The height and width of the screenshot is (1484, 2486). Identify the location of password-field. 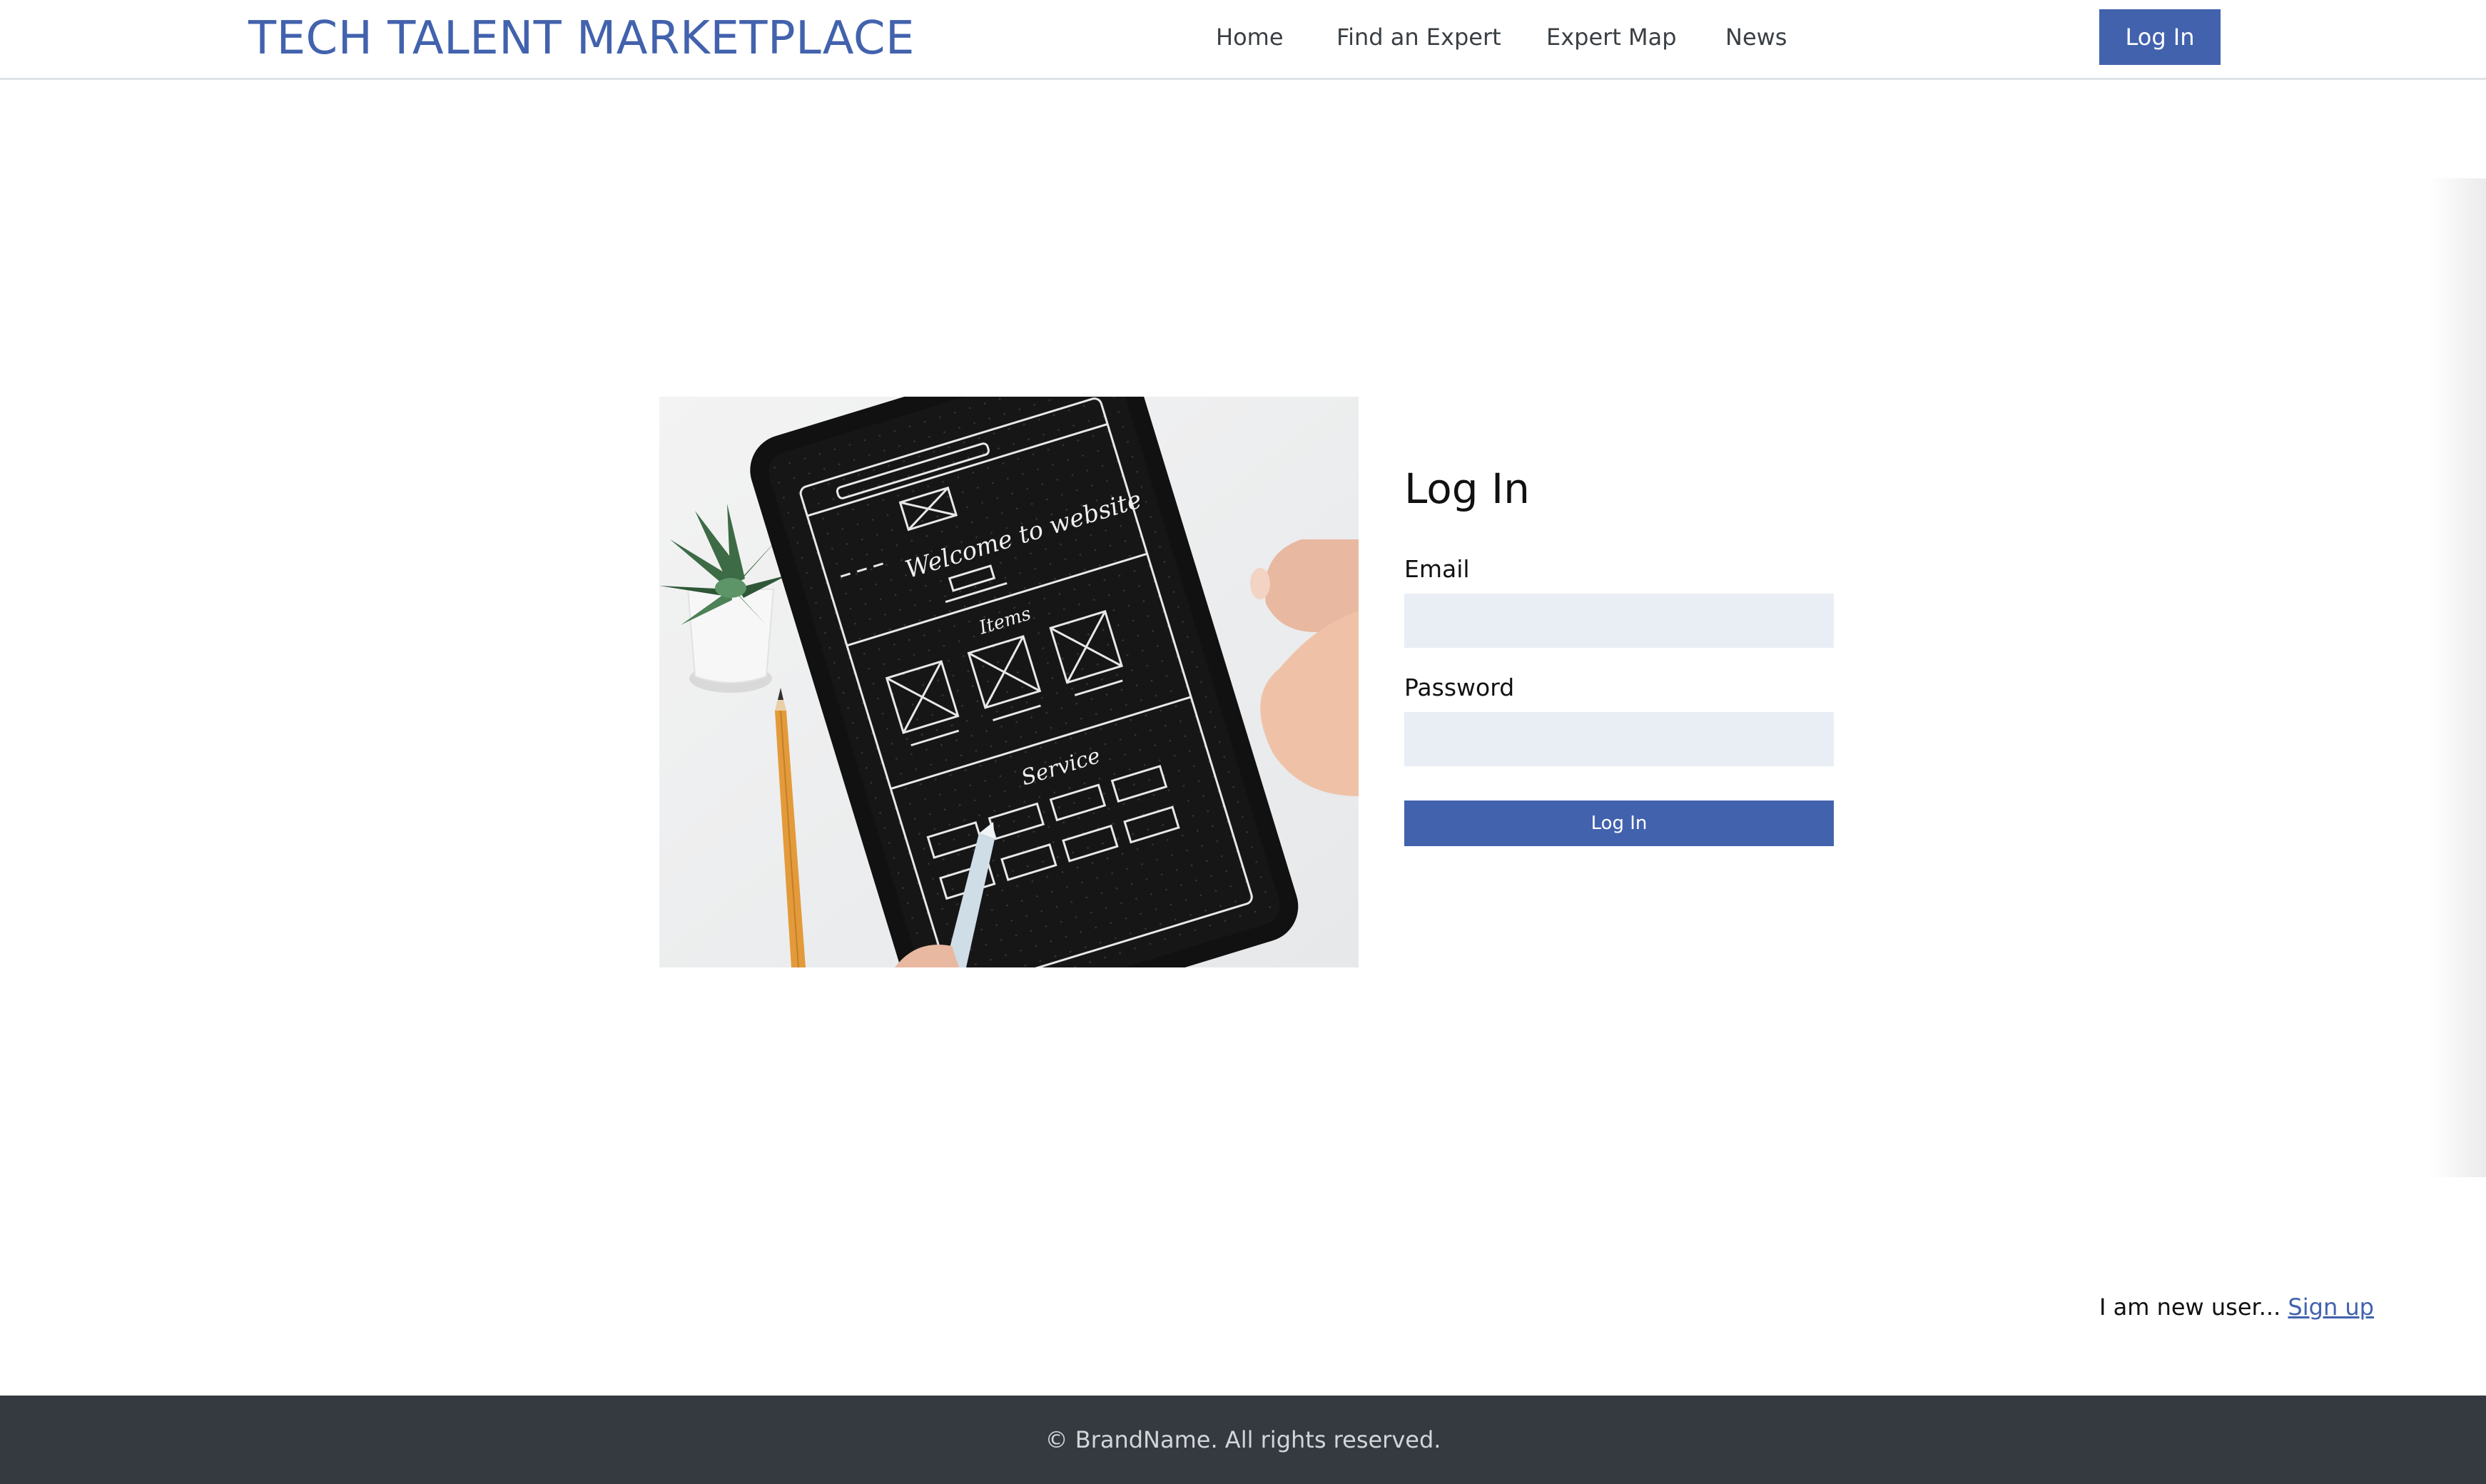
(1619, 739).